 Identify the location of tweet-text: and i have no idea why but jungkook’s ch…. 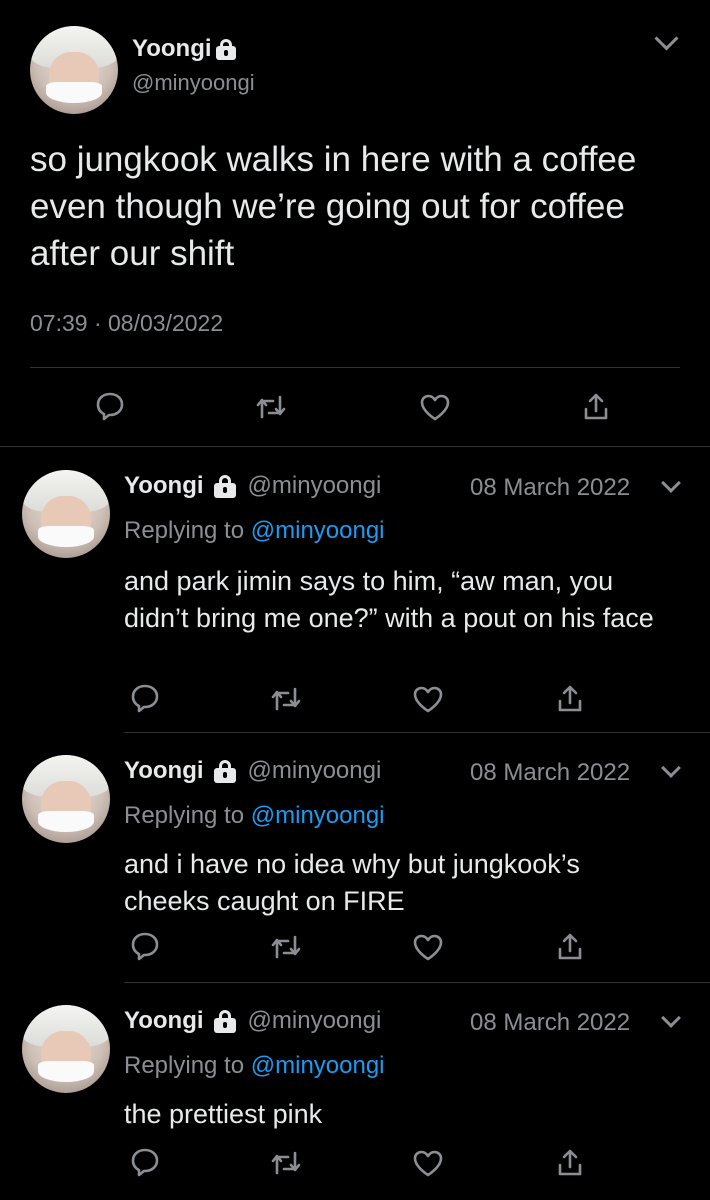
(352, 882).